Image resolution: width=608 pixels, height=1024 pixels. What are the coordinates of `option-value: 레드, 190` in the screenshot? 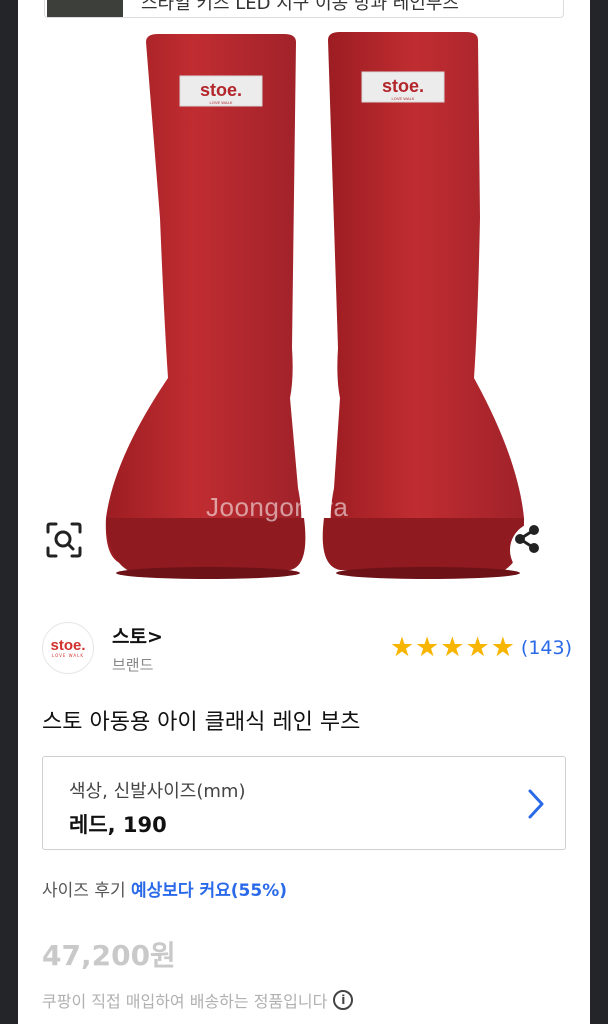 It's located at (118, 825).